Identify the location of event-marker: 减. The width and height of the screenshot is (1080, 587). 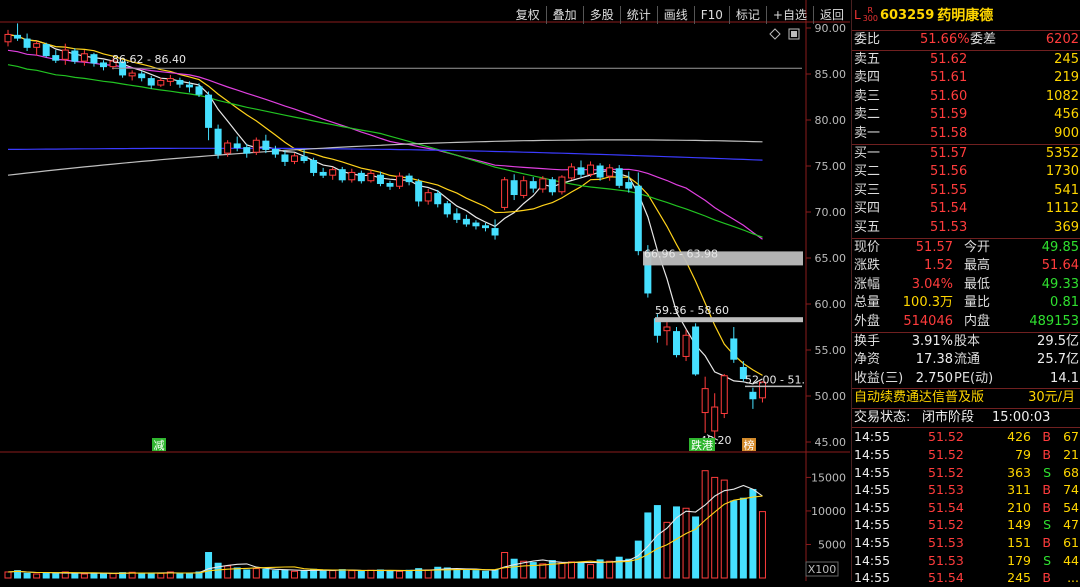
(159, 445).